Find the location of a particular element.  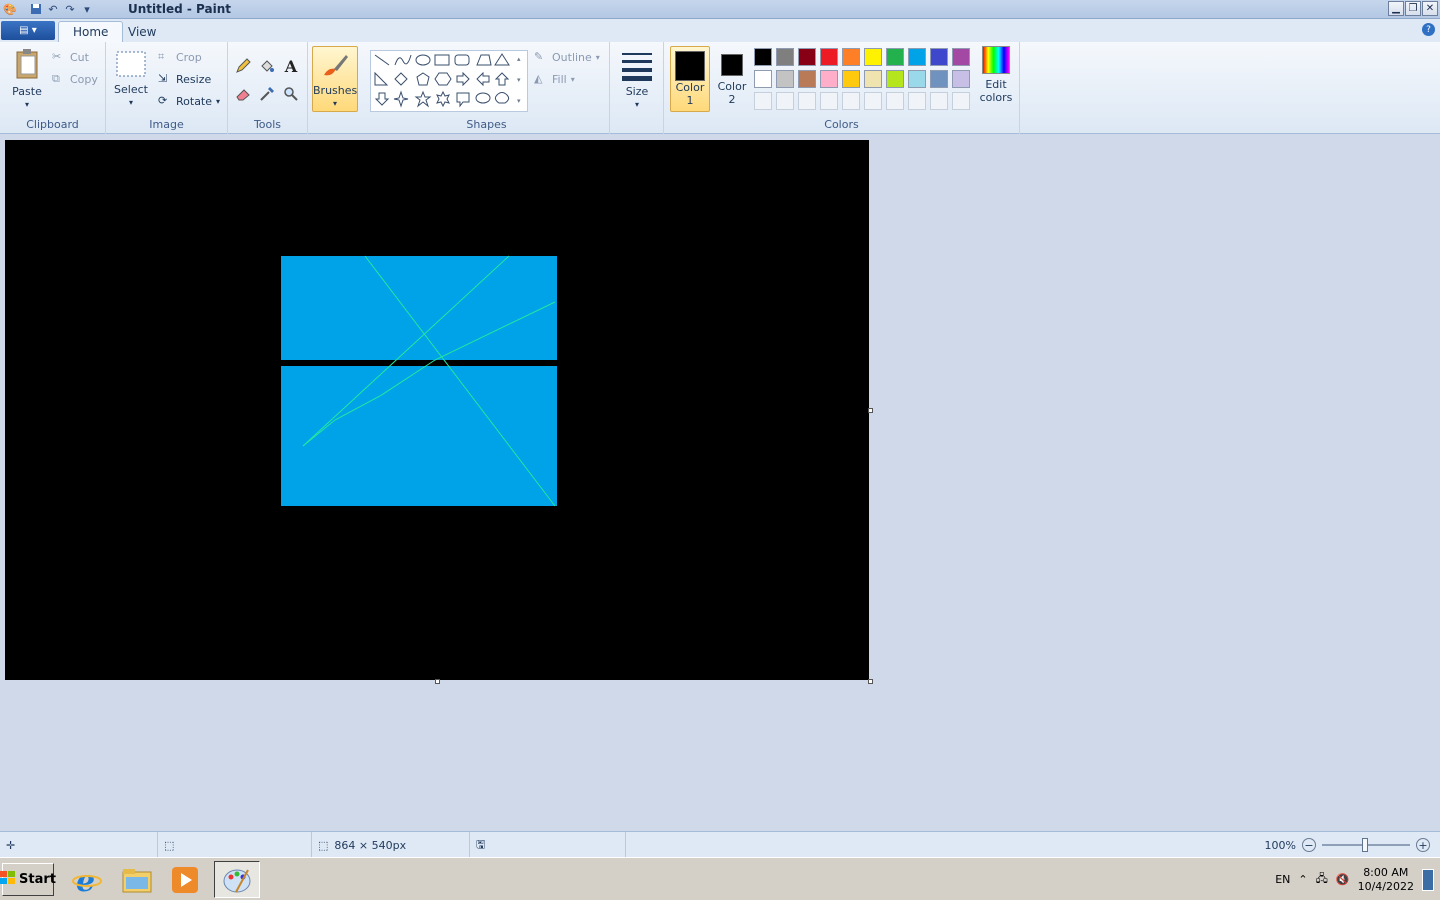

restore-button: ❐ is located at coordinates (1413, 8).